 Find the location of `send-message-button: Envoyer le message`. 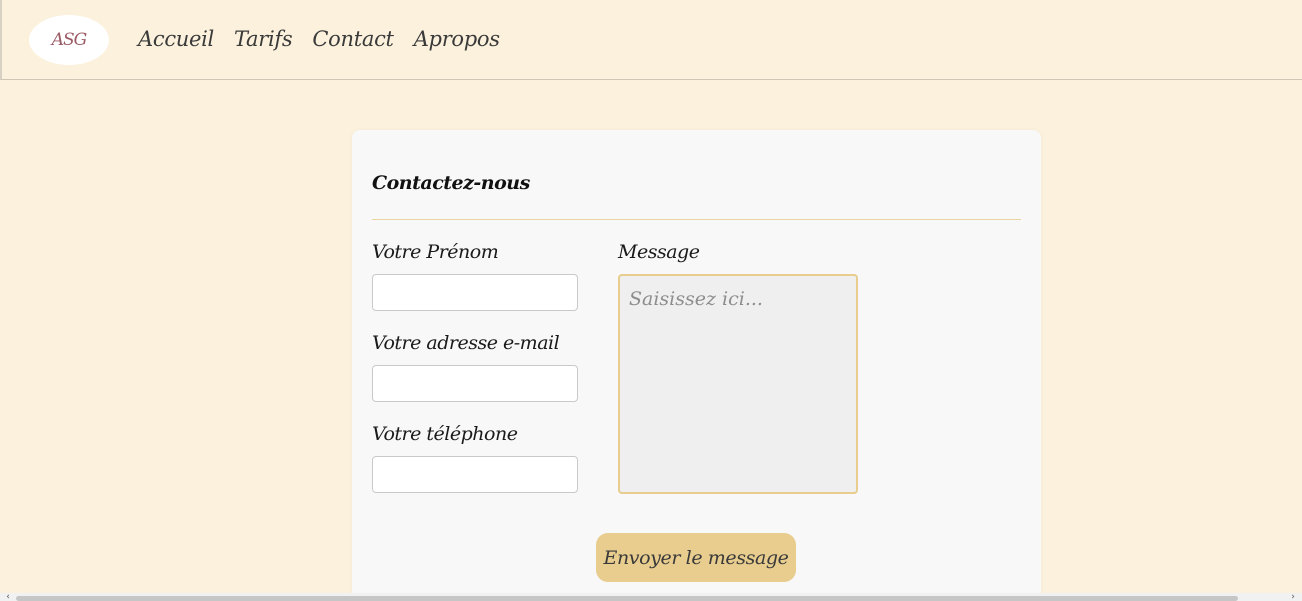

send-message-button: Envoyer le message is located at coordinates (696, 557).